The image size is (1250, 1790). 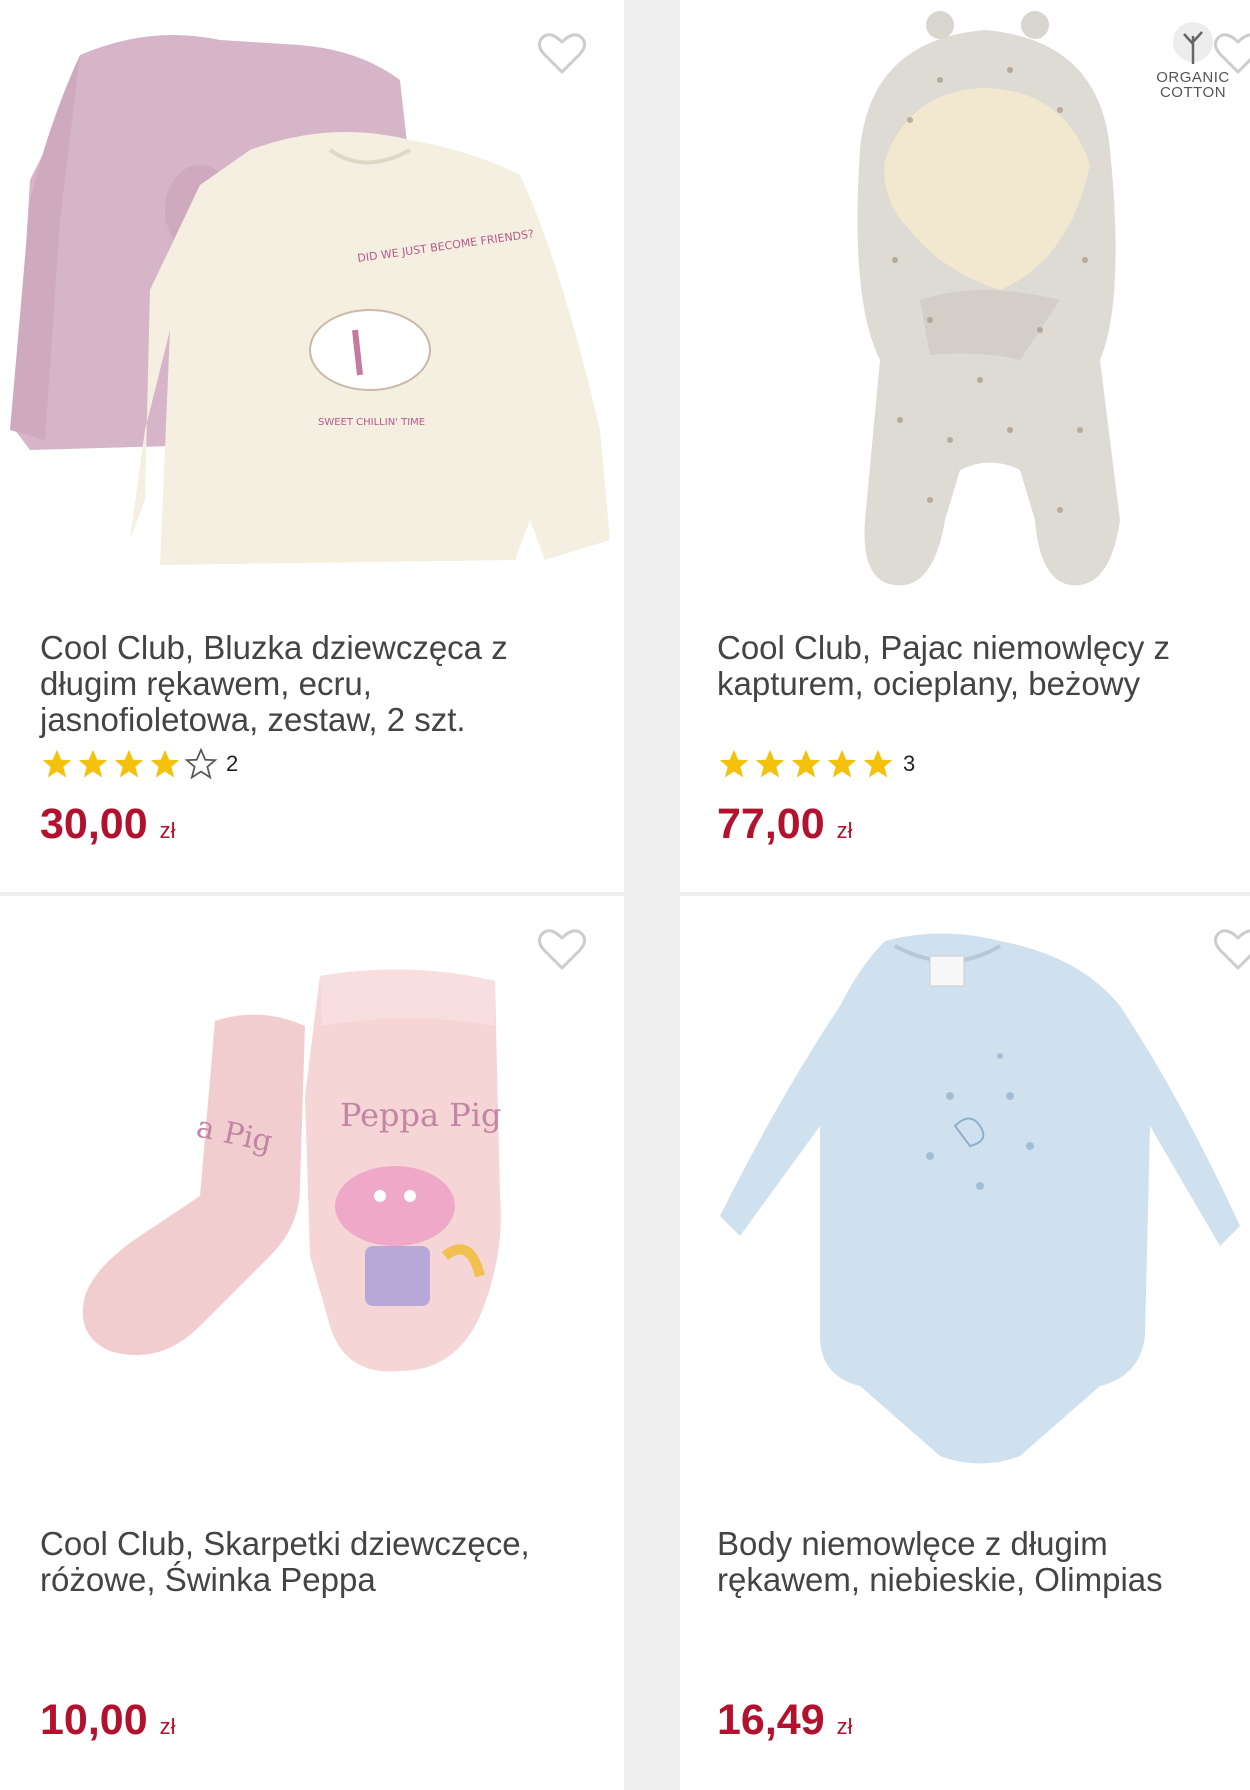 I want to click on shirt-print-bottom: SWEET CHILLIN' TIME, so click(x=371, y=422).